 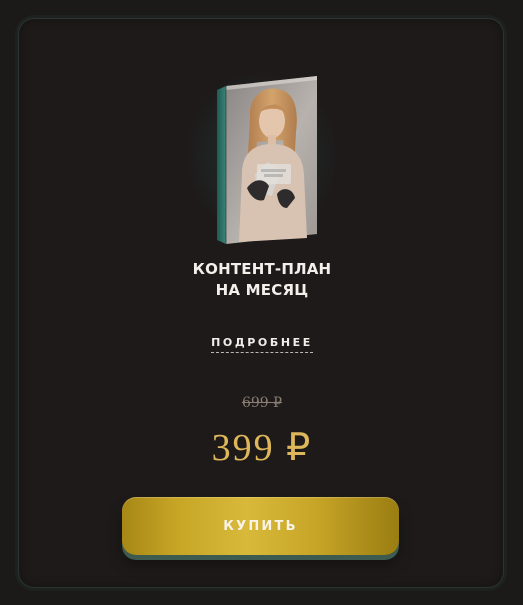 I want to click on product-title: КОНТЕНТ-ПЛАН НА МЕСЯЦ, so click(x=262, y=280).